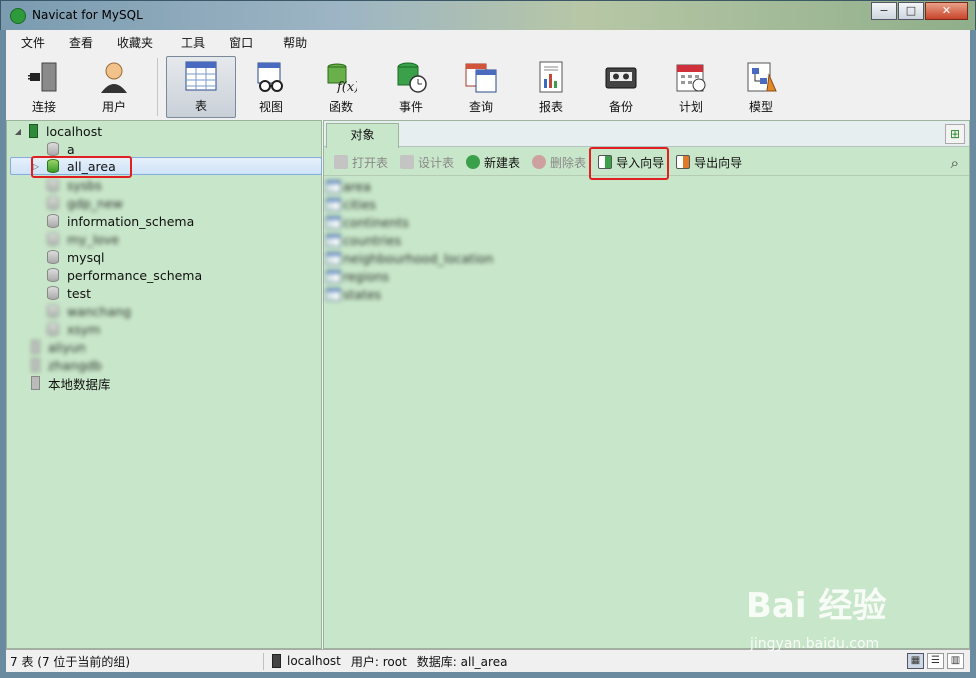  I want to click on design-table-icon, so click(407, 162).